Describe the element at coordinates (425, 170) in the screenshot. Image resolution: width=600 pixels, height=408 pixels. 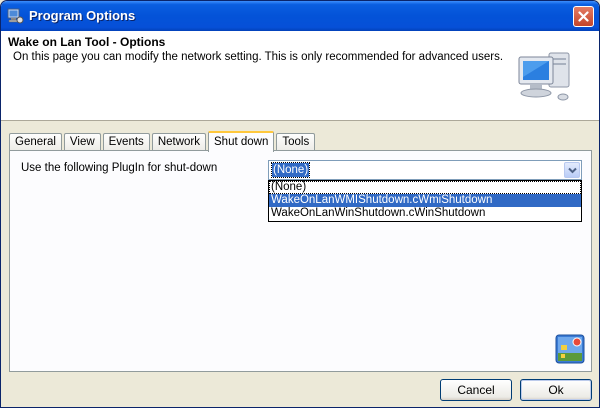
I see `plugin-select: (None)` at that location.